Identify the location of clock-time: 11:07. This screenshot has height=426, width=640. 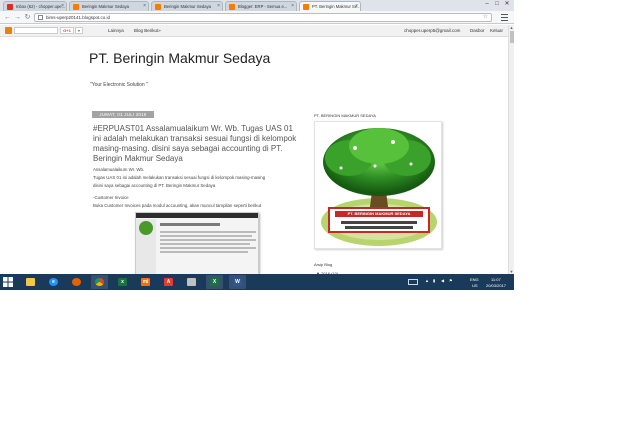
(496, 279).